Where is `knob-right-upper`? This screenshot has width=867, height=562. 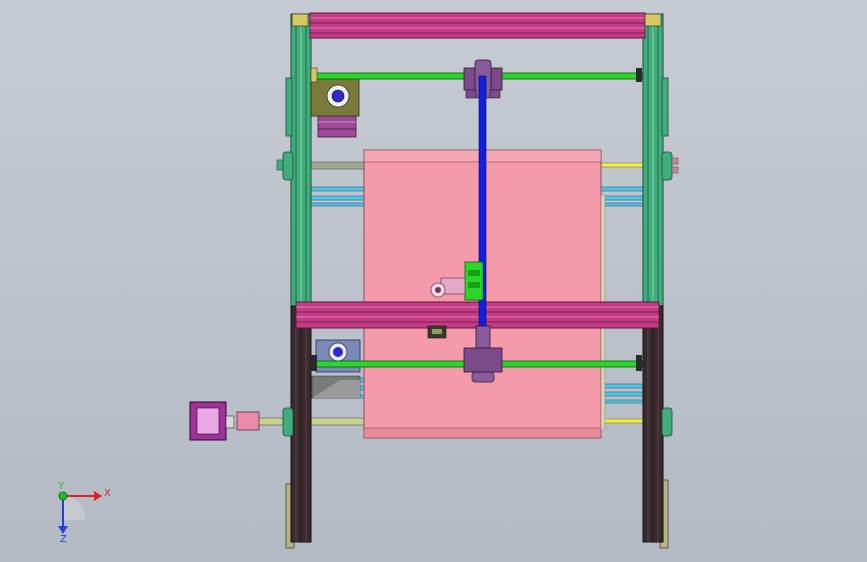 knob-right-upper is located at coordinates (670, 166).